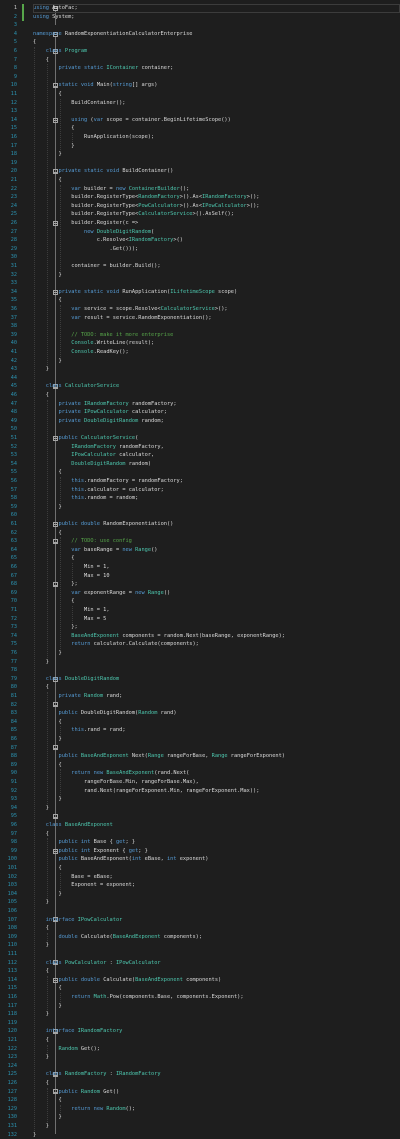 This screenshot has height=1139, width=400. Describe the element at coordinates (116, 644) in the screenshot. I see `code-line: return calculator.Calculate(components);` at that location.